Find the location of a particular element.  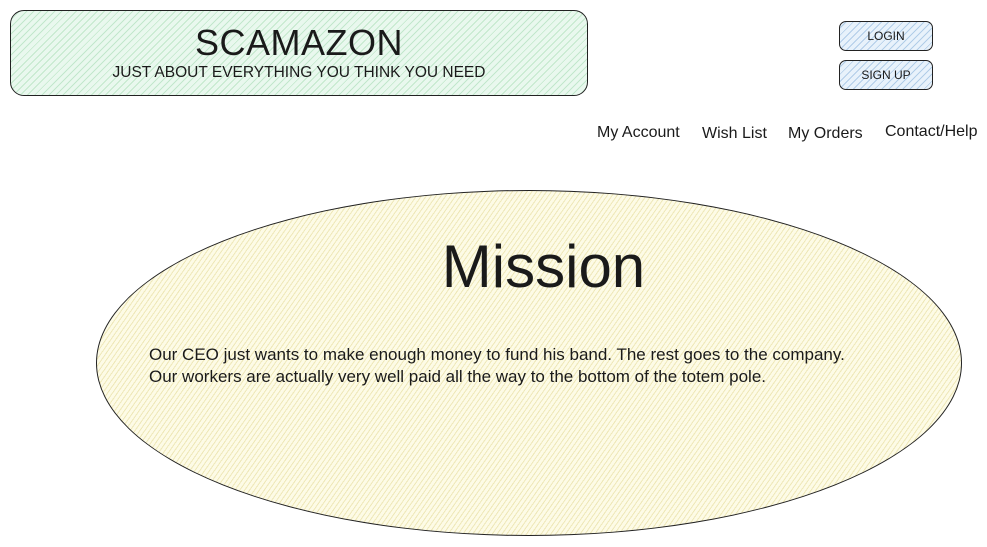

brand-tagline: JUST ABOUT EVERYTHING YOU THINK YOU NEED is located at coordinates (299, 72).